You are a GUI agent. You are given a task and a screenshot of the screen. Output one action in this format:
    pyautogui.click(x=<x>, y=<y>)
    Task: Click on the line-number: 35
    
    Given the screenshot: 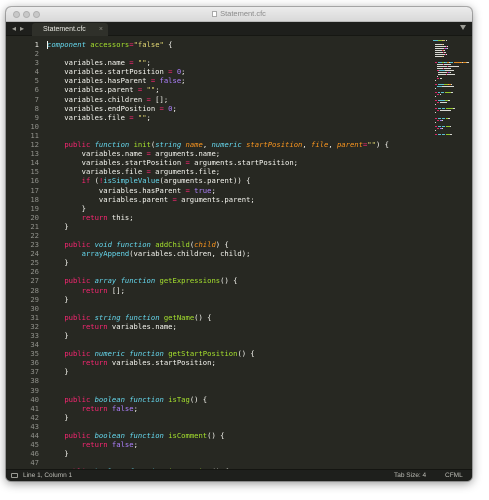 What is the action you would take?
    pyautogui.click(x=34, y=354)
    